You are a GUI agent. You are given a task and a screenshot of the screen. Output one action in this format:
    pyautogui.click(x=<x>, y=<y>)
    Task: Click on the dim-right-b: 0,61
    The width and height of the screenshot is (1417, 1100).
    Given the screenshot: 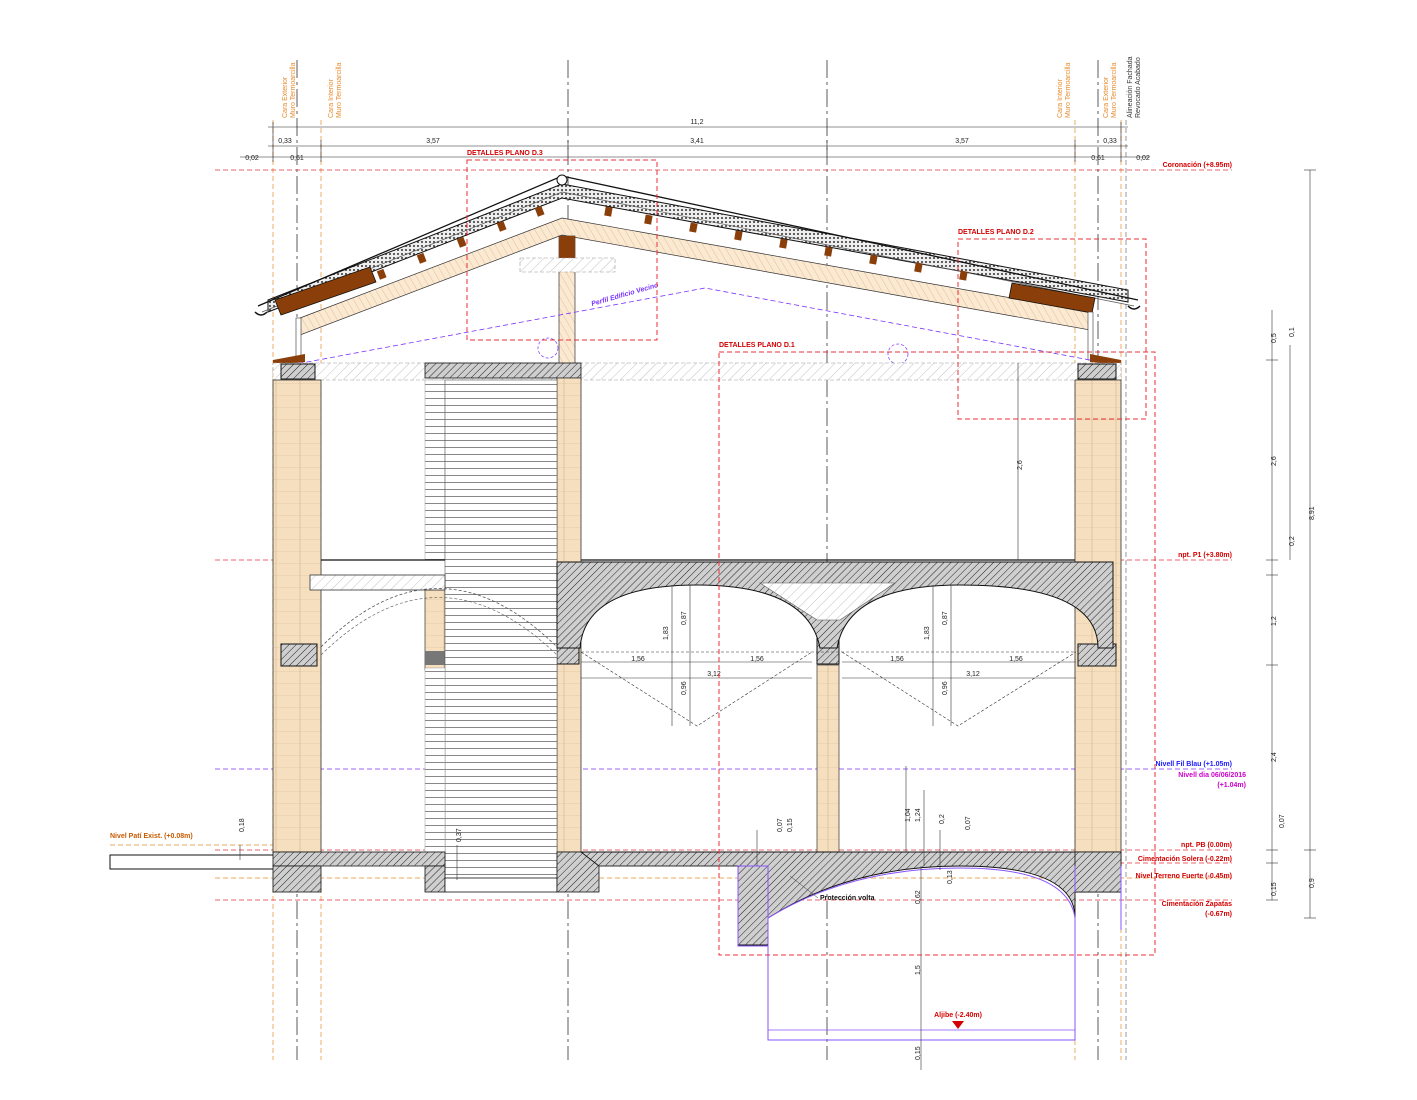 What is the action you would take?
    pyautogui.click(x=1098, y=158)
    